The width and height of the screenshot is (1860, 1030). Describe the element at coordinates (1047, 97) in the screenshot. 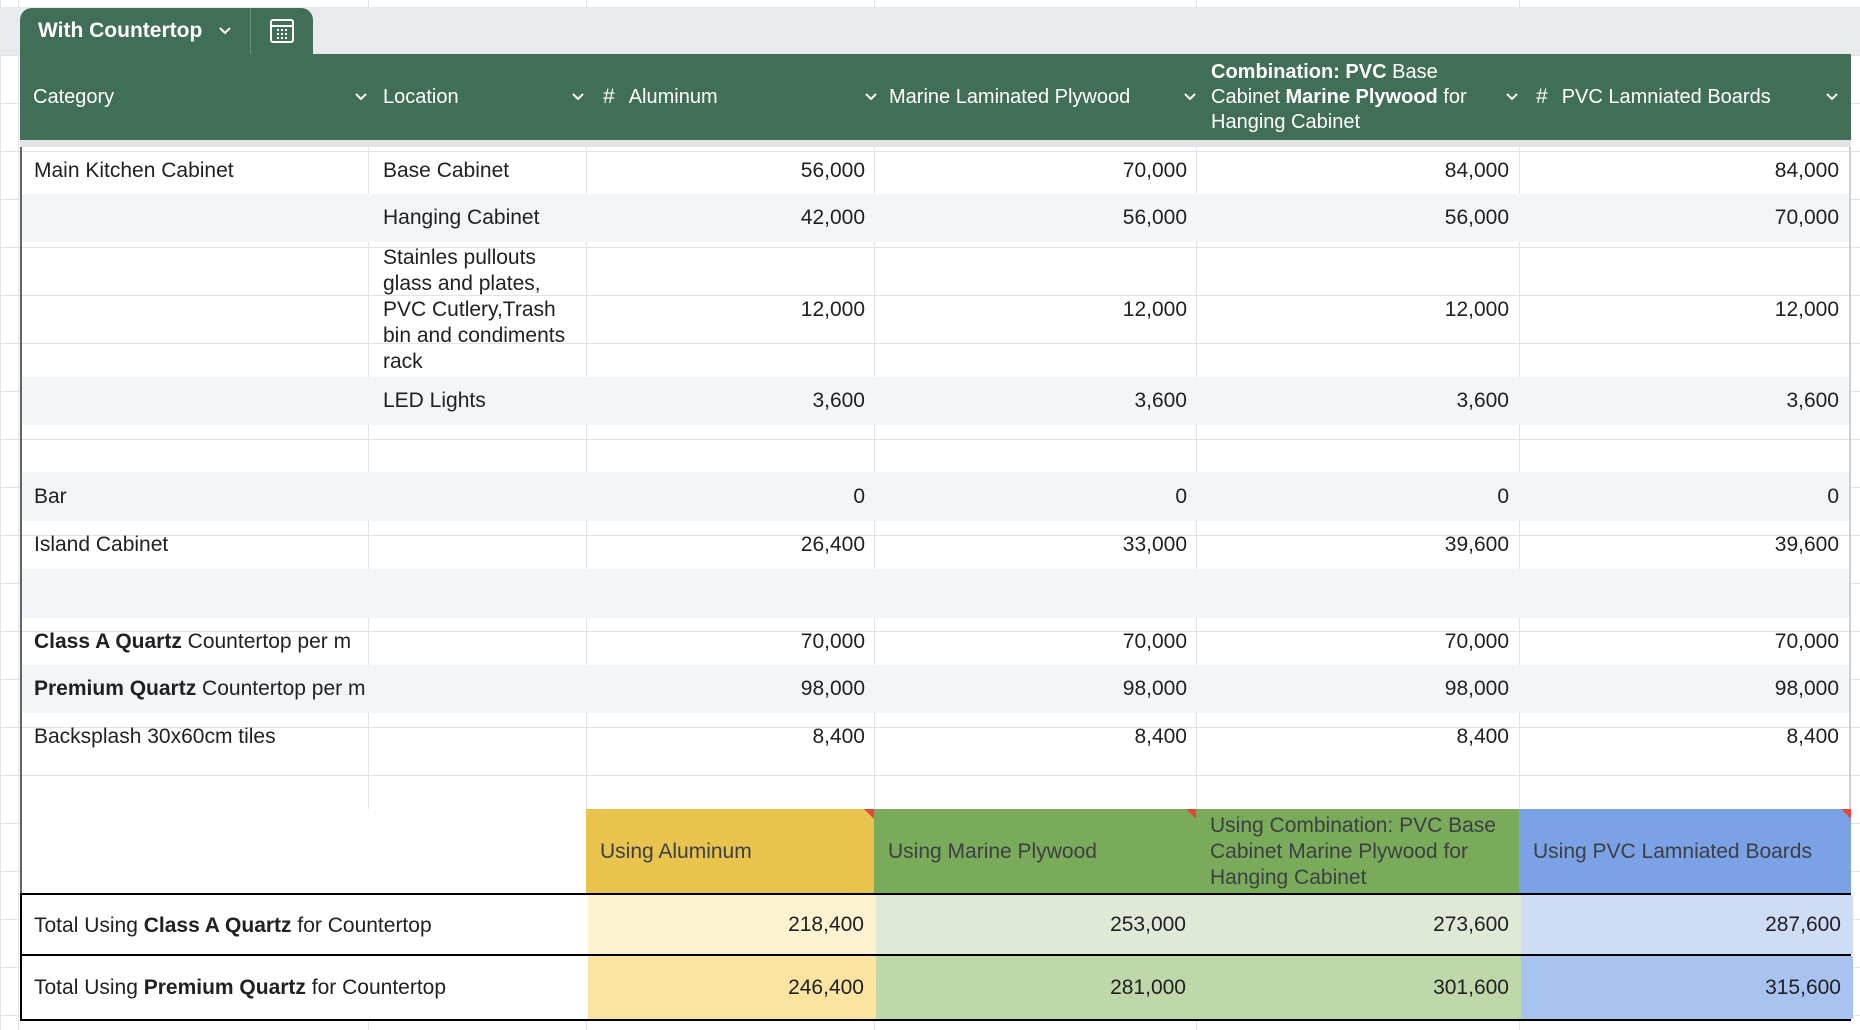

I see `column-header-marine-plywood: Marine Laminated Plywood` at that location.